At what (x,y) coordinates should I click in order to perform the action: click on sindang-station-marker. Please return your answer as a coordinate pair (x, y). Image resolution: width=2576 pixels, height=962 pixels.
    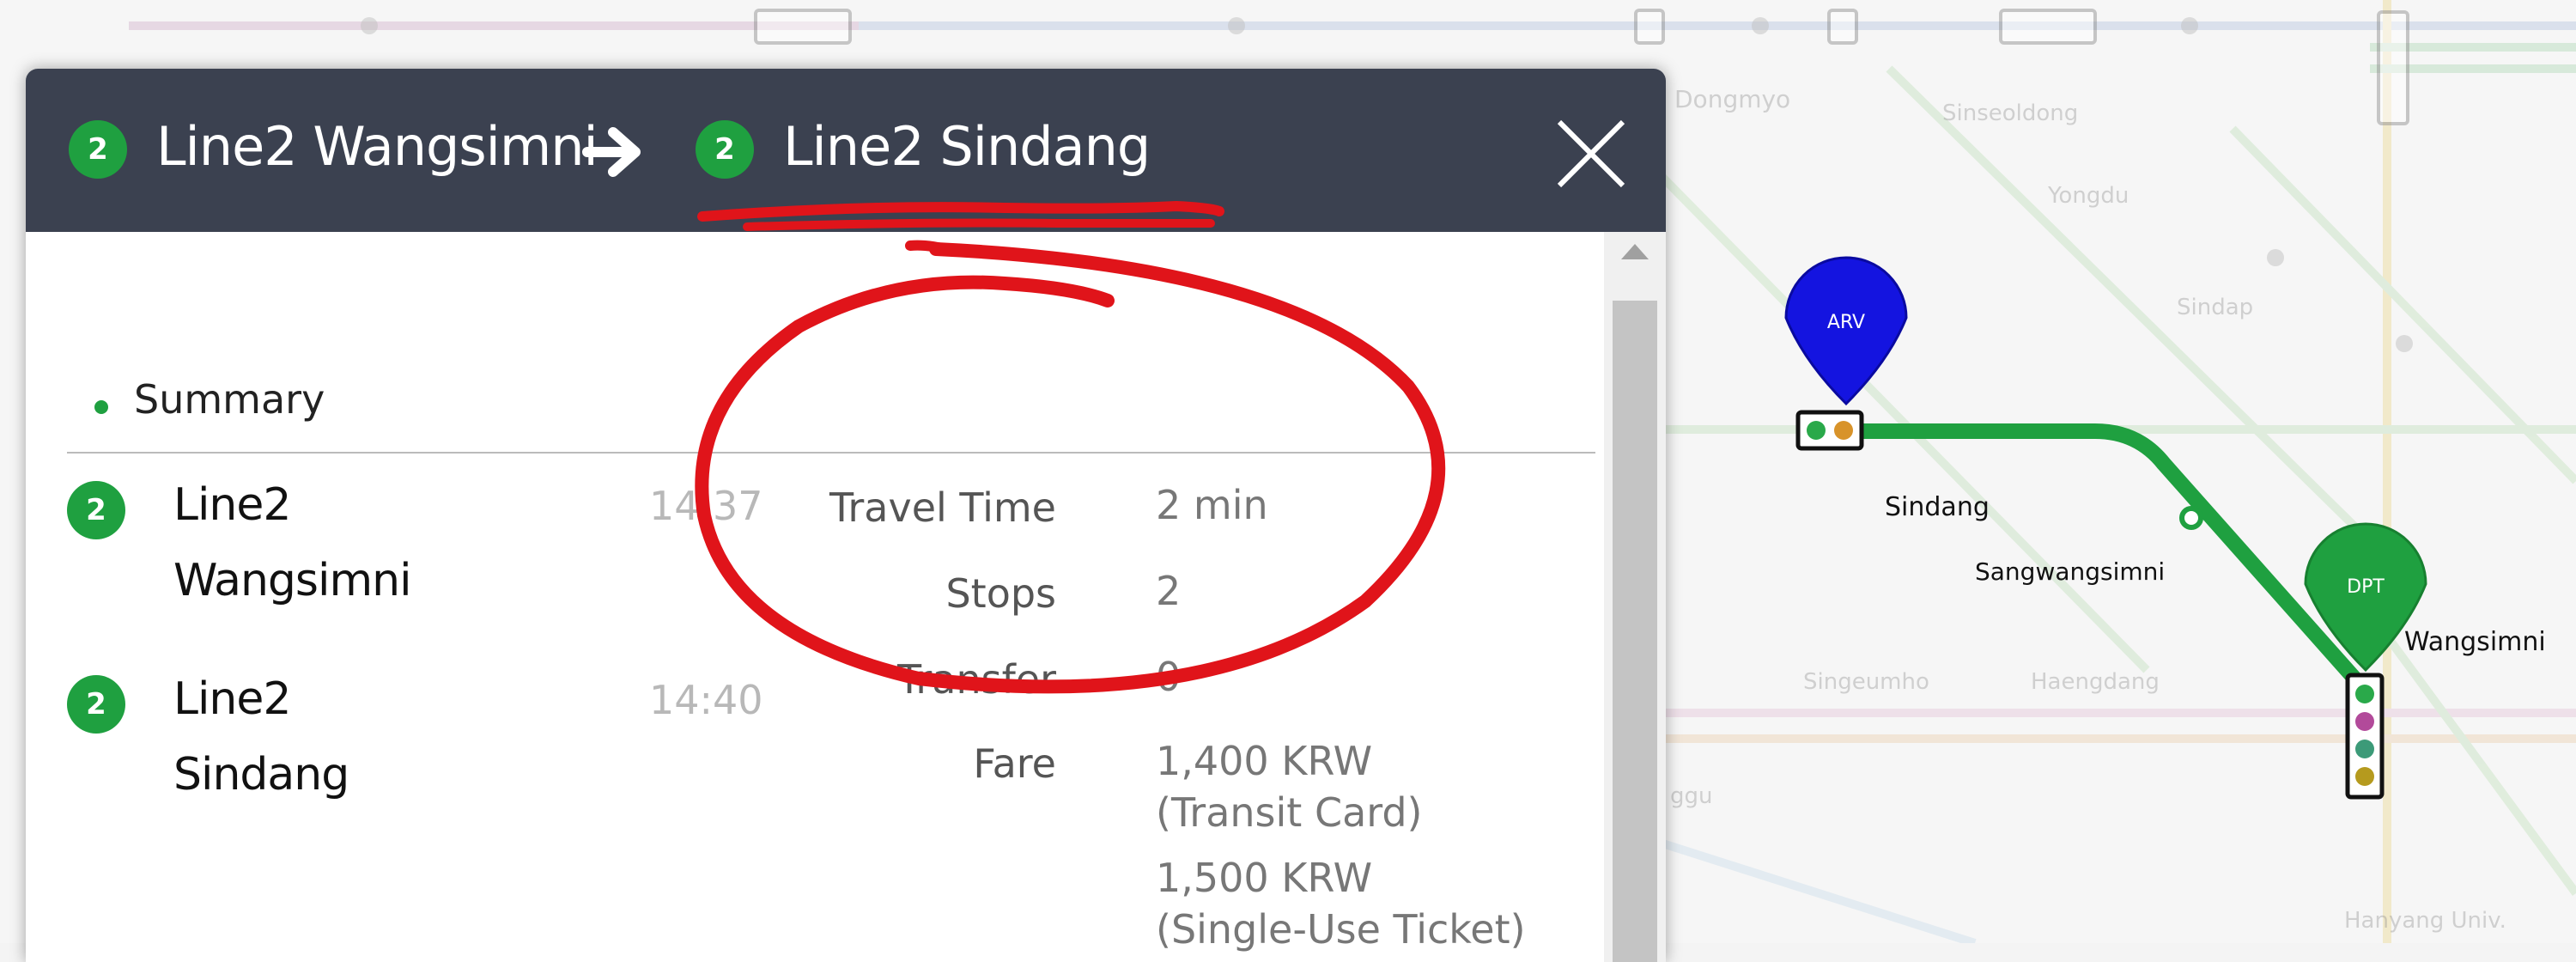
    Looking at the image, I should click on (1829, 430).